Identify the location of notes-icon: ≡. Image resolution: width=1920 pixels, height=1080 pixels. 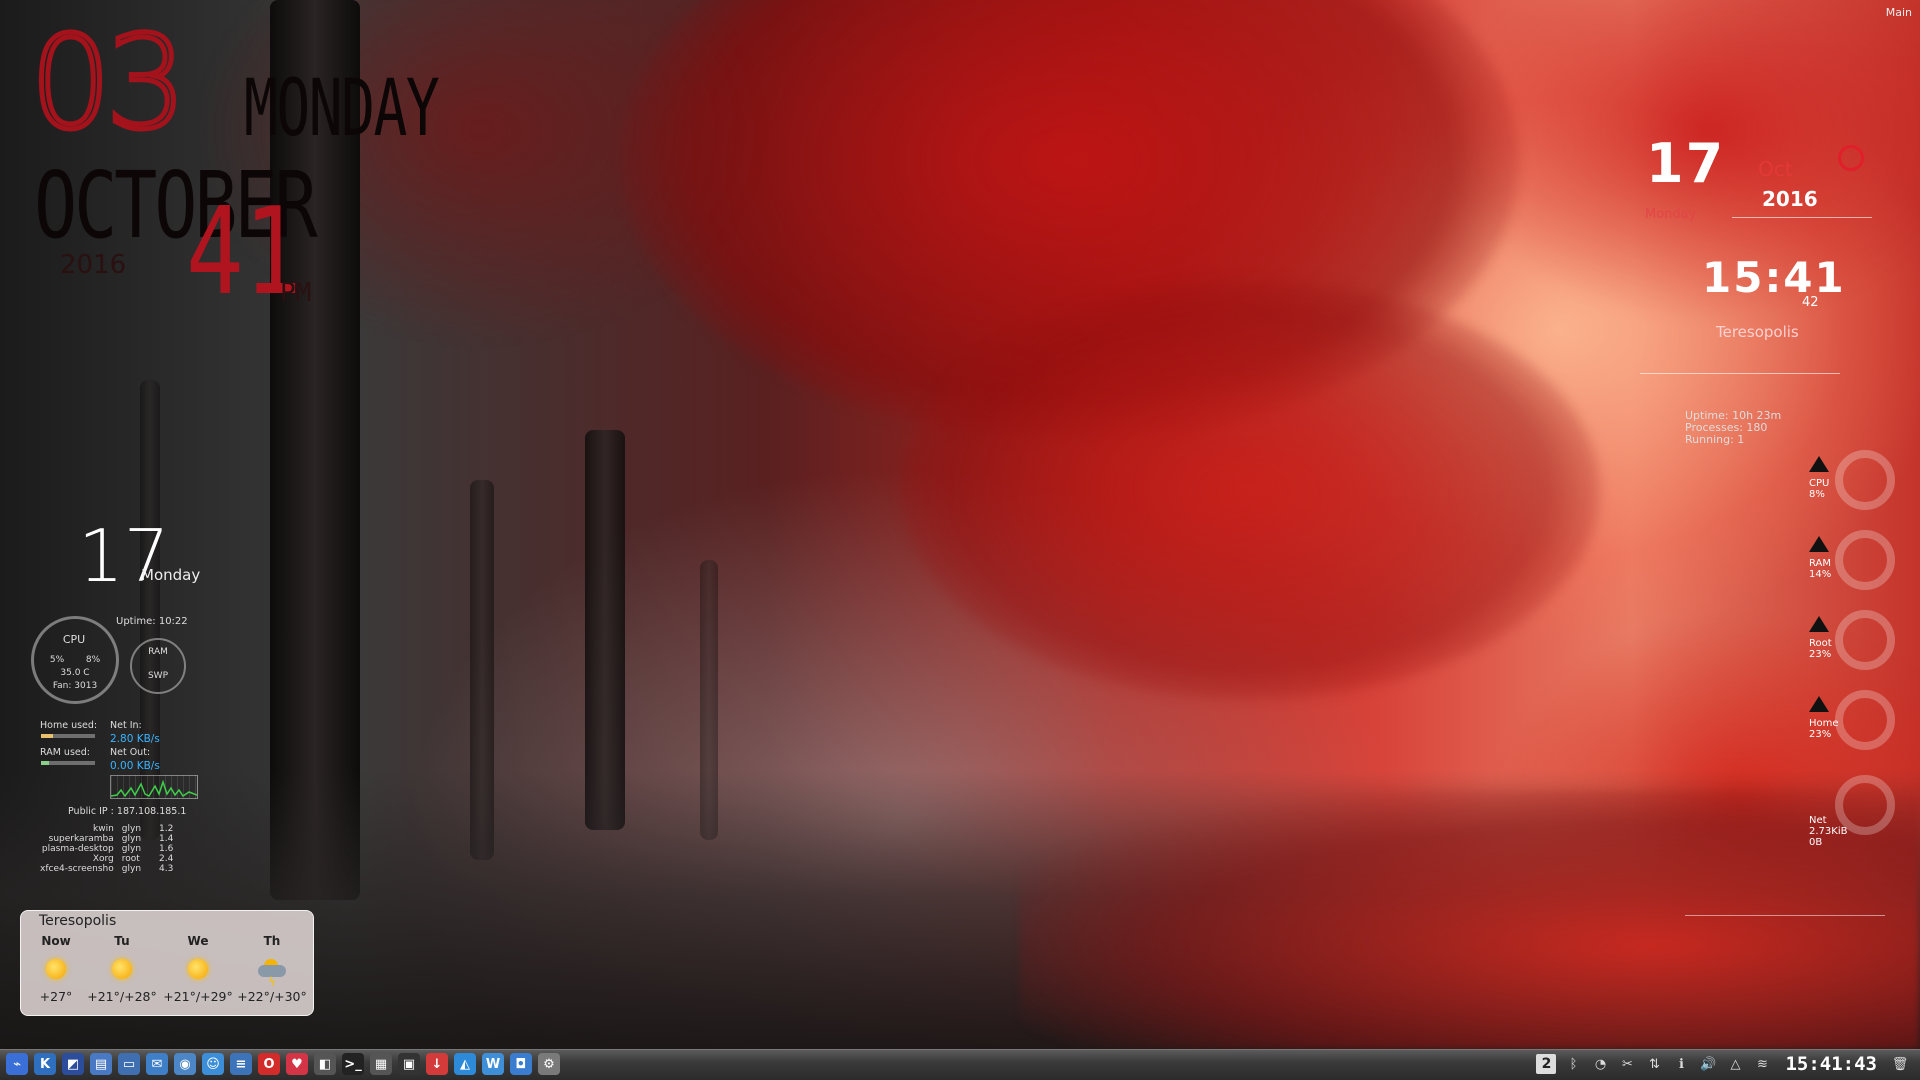
(241, 1064).